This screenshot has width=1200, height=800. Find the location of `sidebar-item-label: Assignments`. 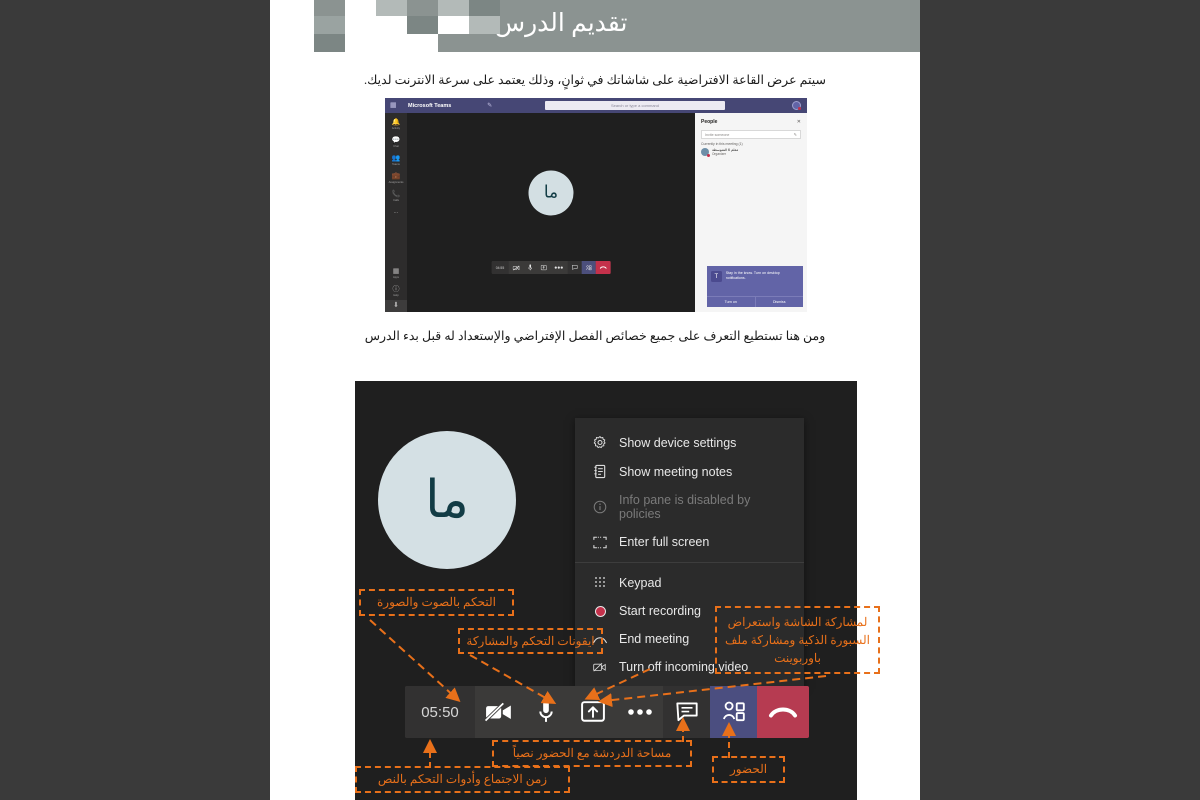

sidebar-item-label: Assignments is located at coordinates (396, 182).